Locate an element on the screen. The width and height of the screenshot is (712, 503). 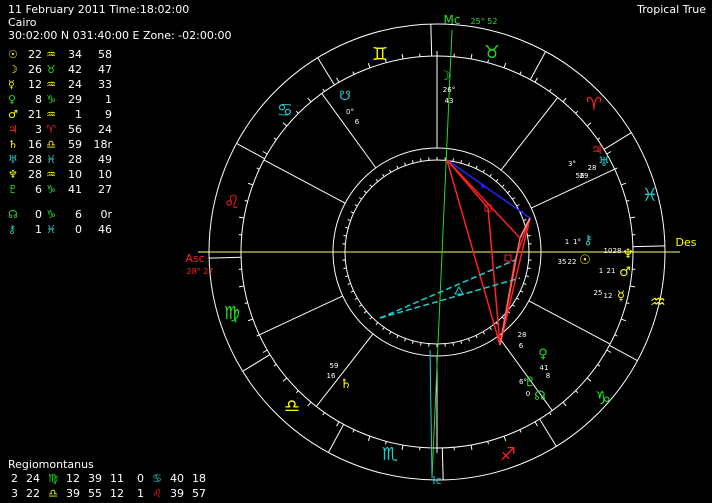
asc-degree: 28° 27 is located at coordinates (200, 271).